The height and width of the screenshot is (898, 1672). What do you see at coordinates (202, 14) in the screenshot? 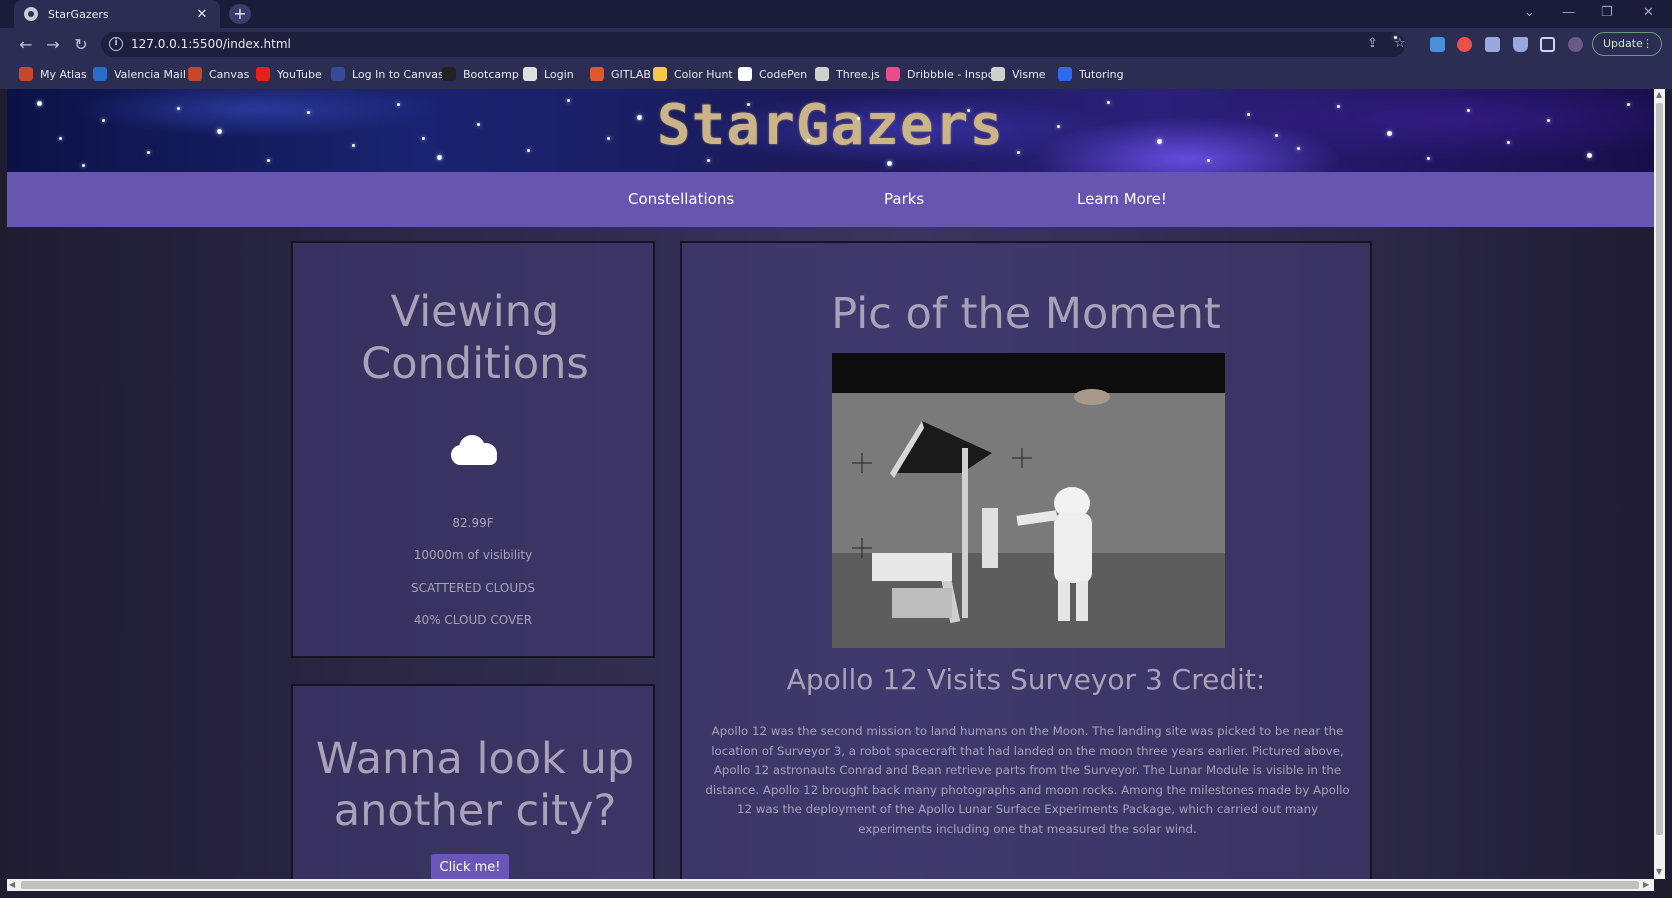
I see `tab-close-icon: ✕` at bounding box center [202, 14].